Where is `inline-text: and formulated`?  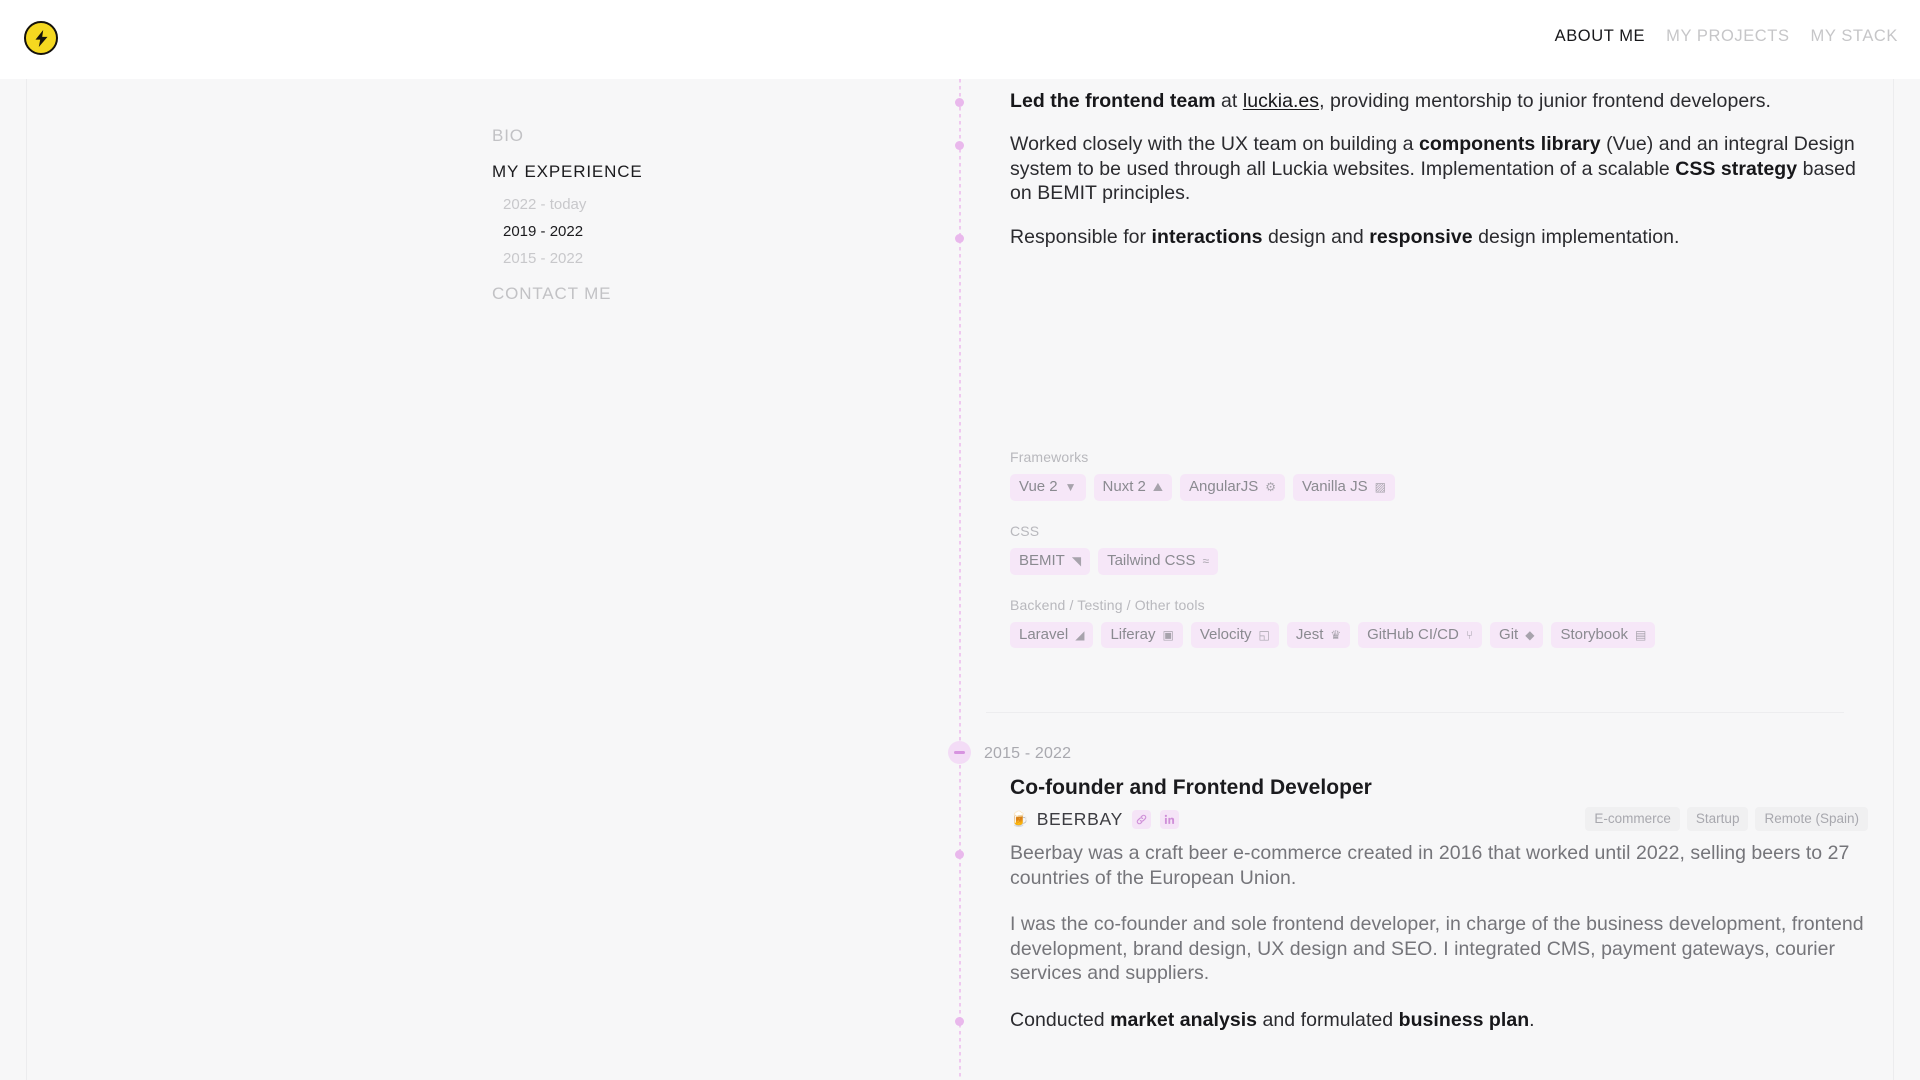 inline-text: and formulated is located at coordinates (1328, 1019).